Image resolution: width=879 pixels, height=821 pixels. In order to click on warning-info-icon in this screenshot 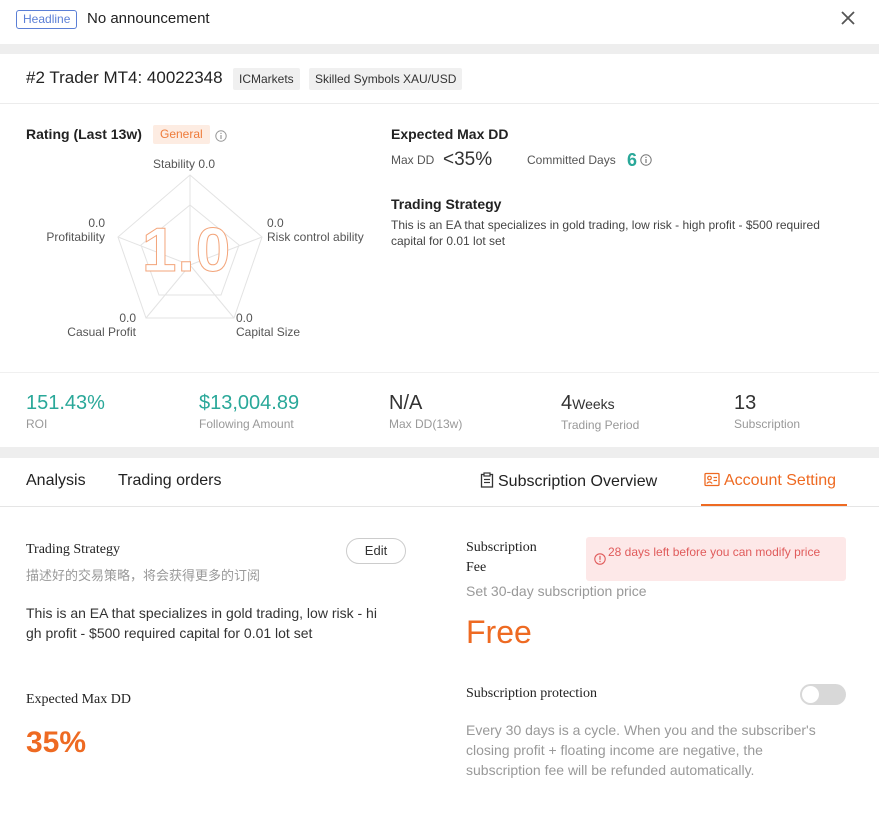, I will do `click(600, 559)`.